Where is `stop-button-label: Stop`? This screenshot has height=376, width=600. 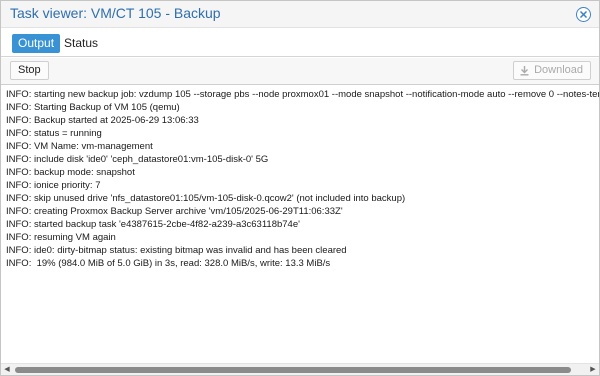
stop-button-label: Stop is located at coordinates (29, 70).